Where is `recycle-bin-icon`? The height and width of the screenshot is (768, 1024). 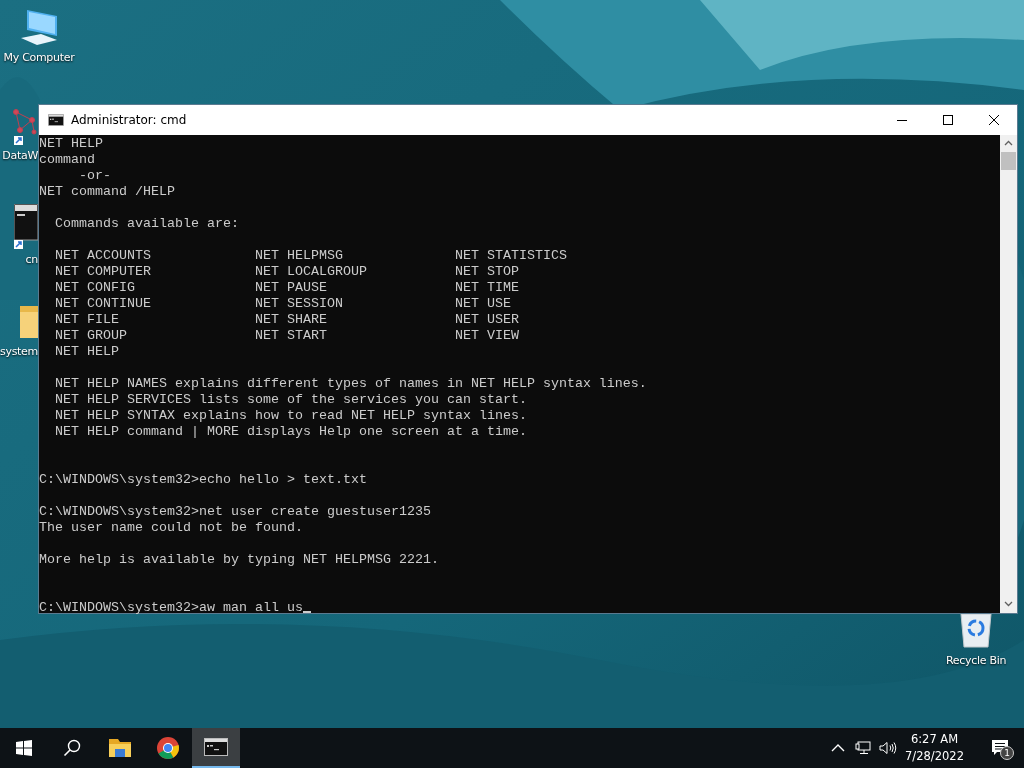 recycle-bin-icon is located at coordinates (976, 630).